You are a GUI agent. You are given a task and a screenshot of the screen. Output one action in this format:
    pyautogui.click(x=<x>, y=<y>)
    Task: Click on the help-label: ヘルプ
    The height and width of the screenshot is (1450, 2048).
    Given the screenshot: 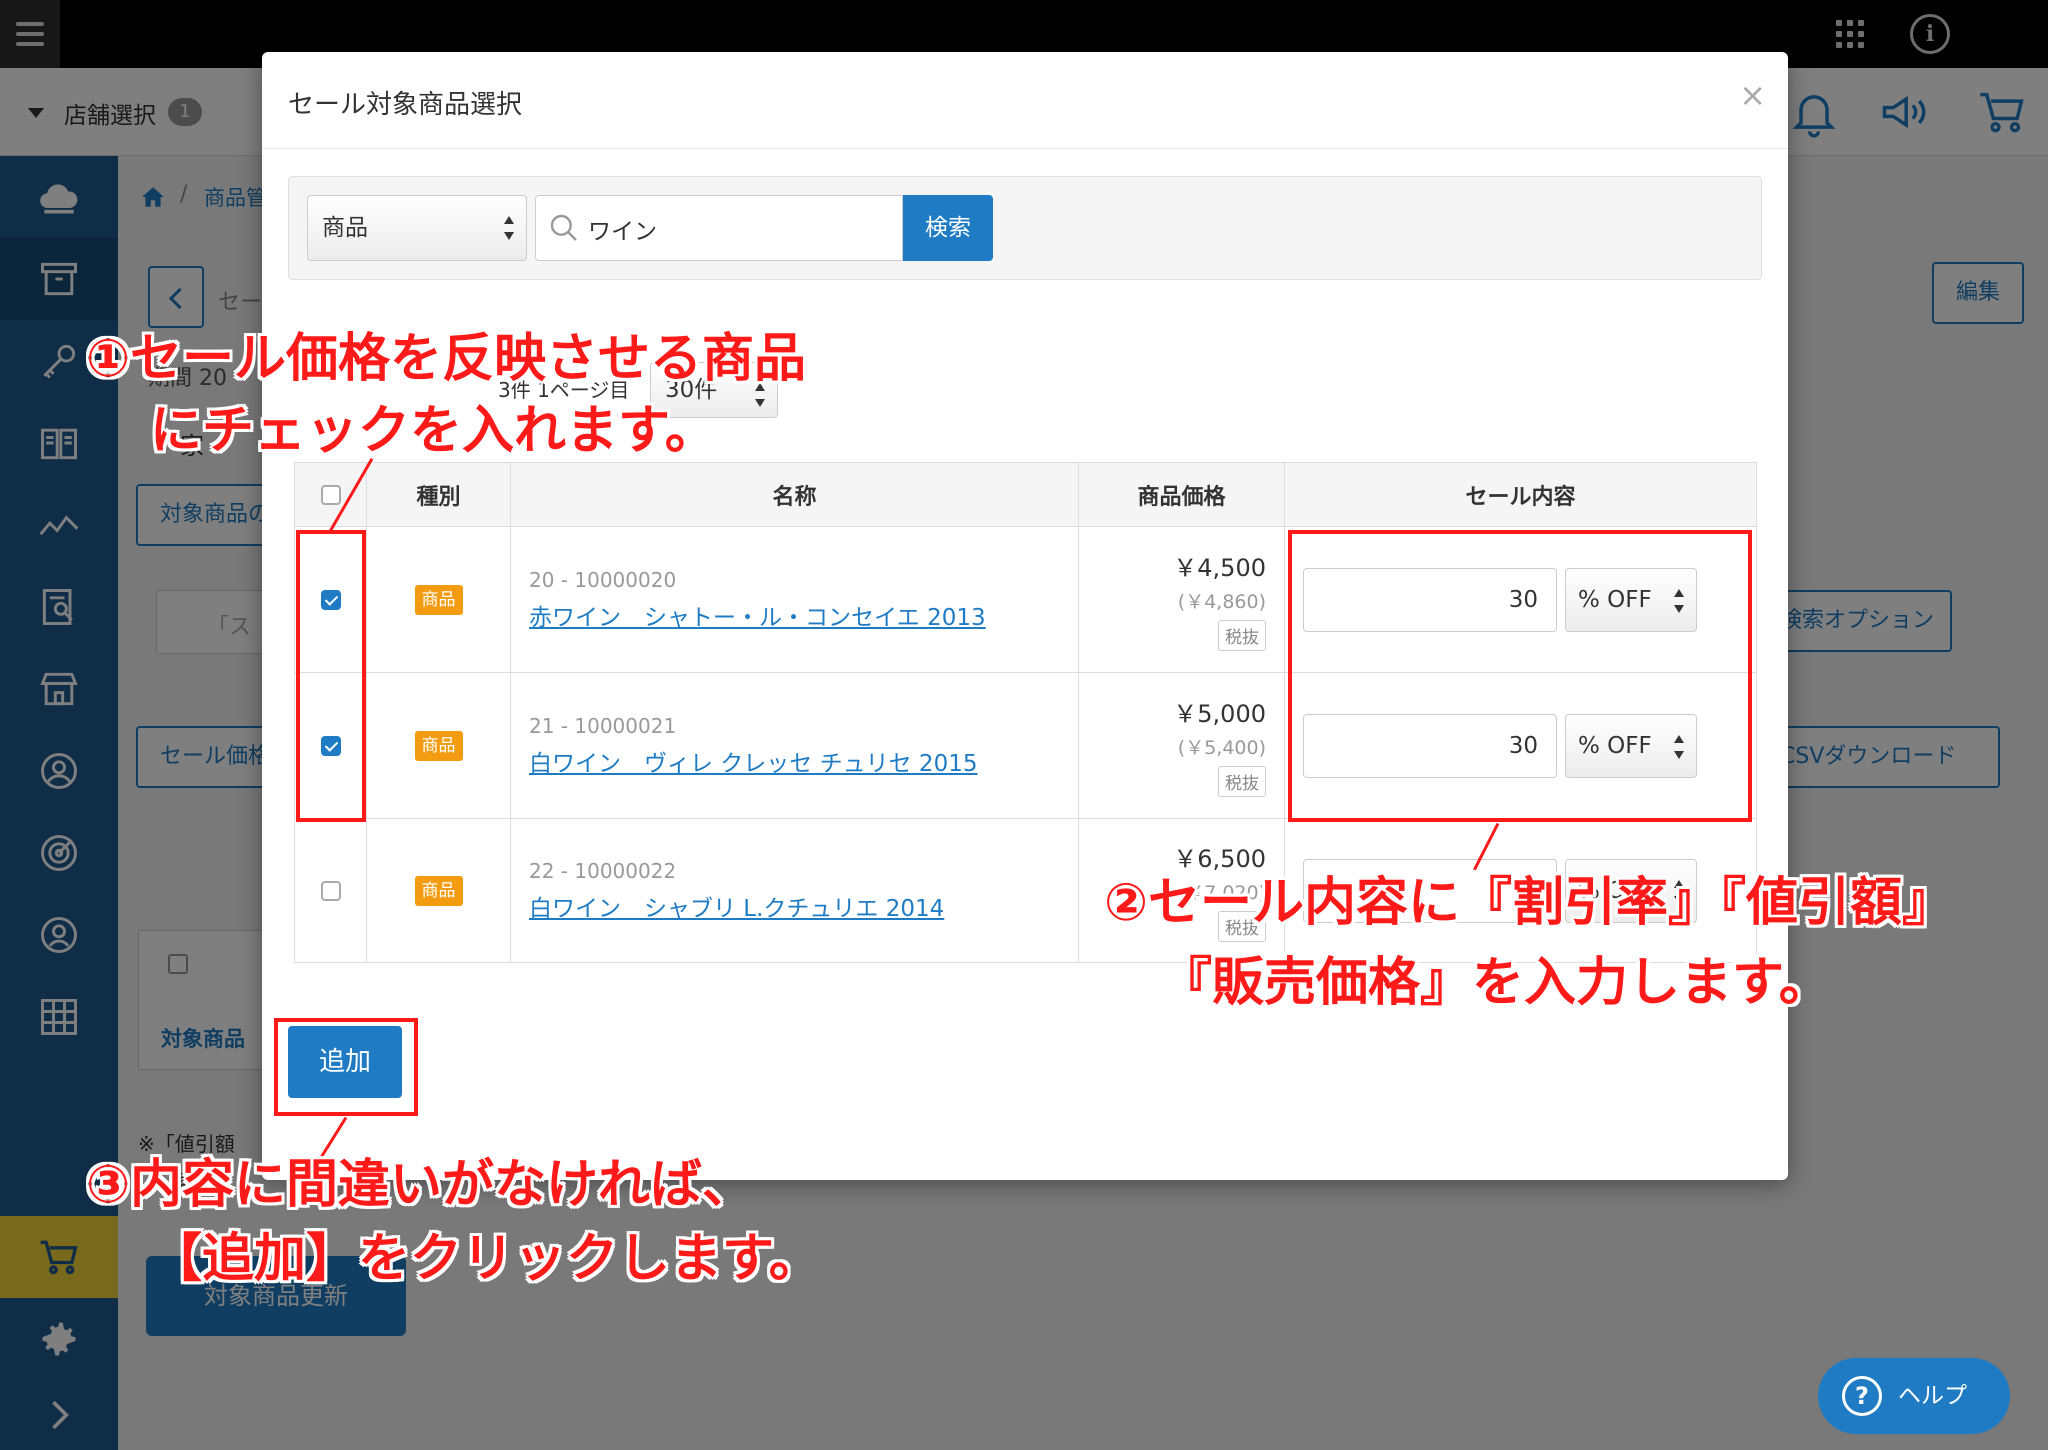 What is the action you would take?
    pyautogui.click(x=1932, y=1396)
    